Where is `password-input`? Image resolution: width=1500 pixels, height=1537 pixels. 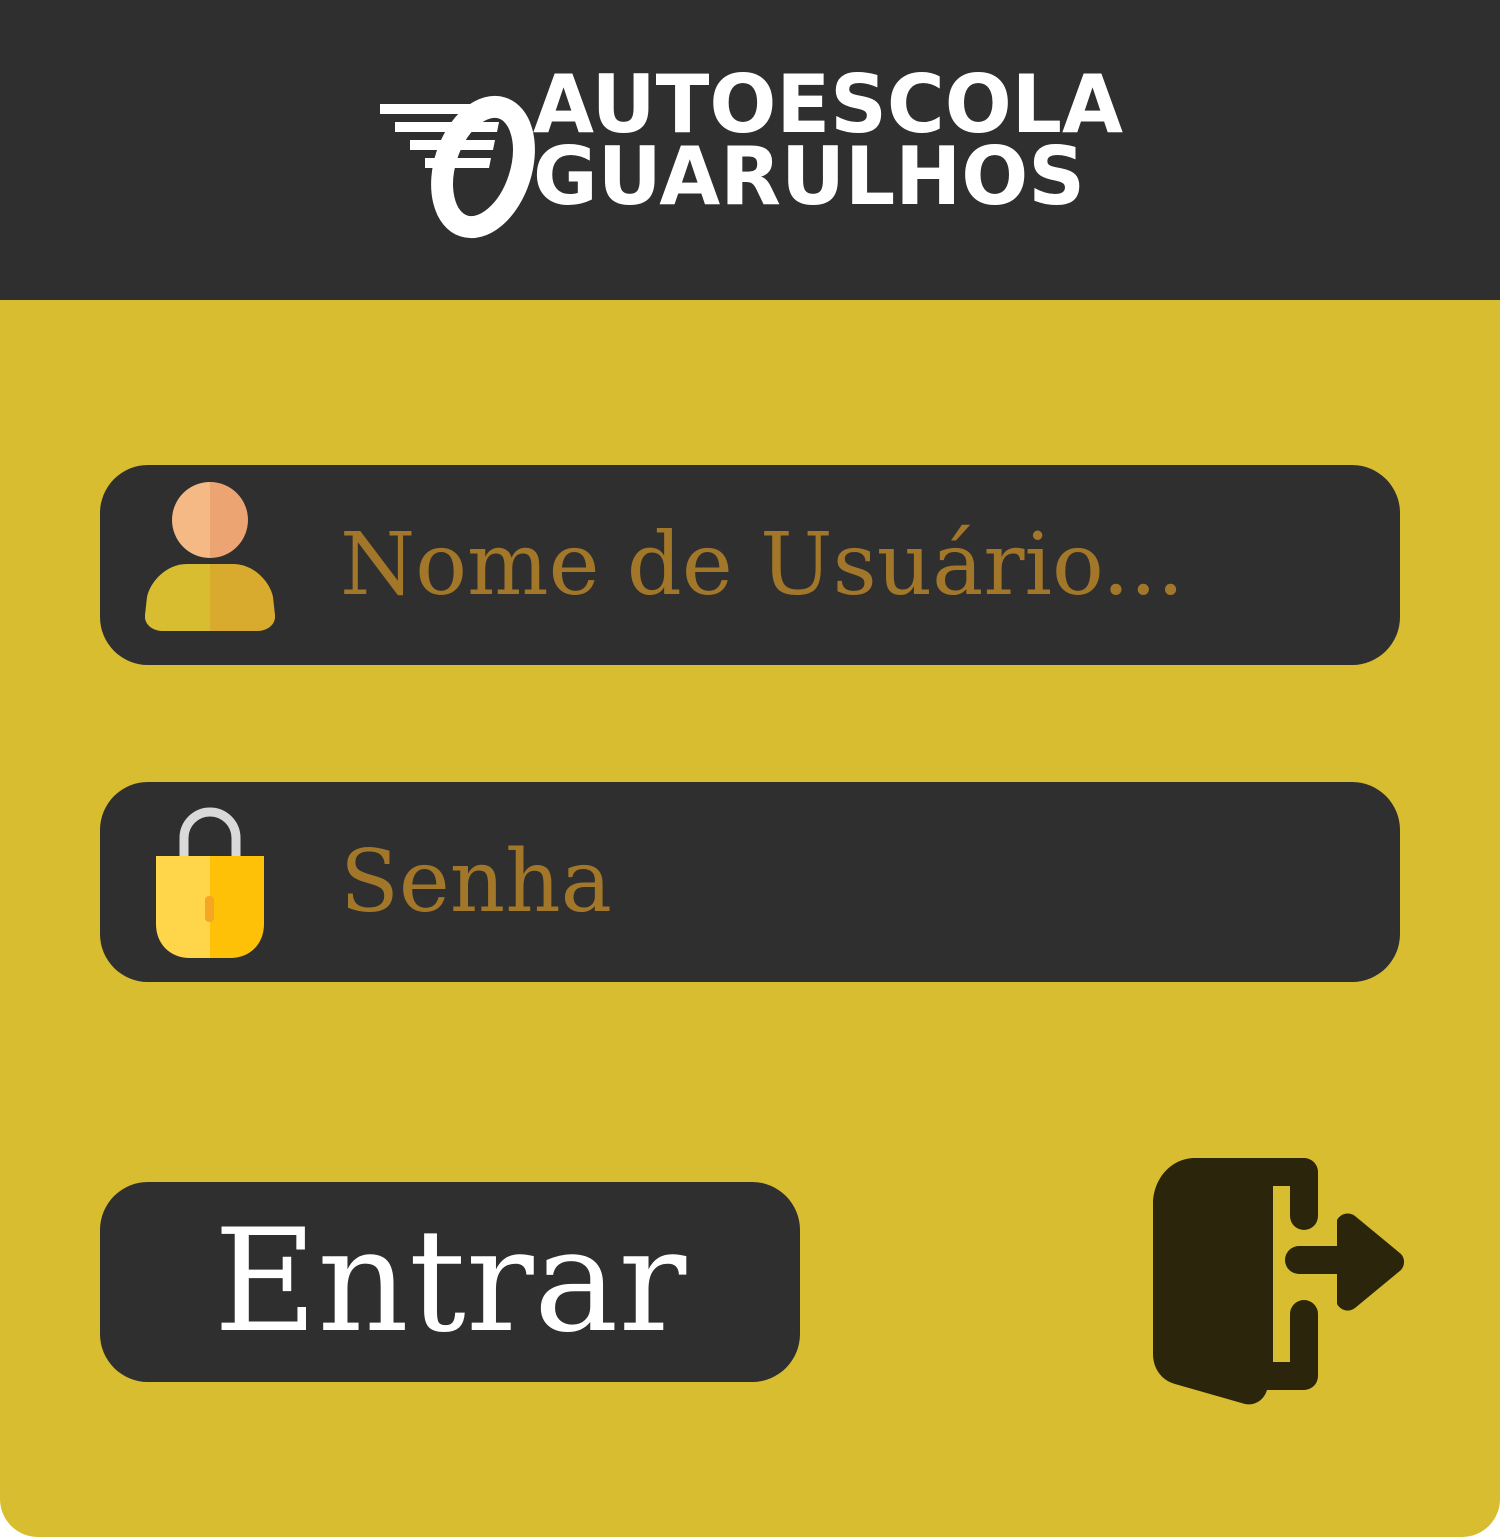
password-input is located at coordinates (845, 882).